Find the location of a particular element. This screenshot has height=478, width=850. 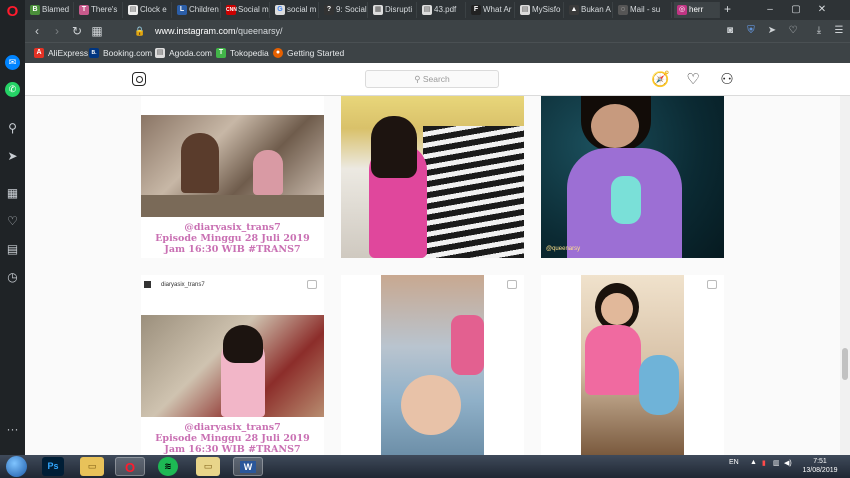

send-icon: ➤ is located at coordinates (12, 156).